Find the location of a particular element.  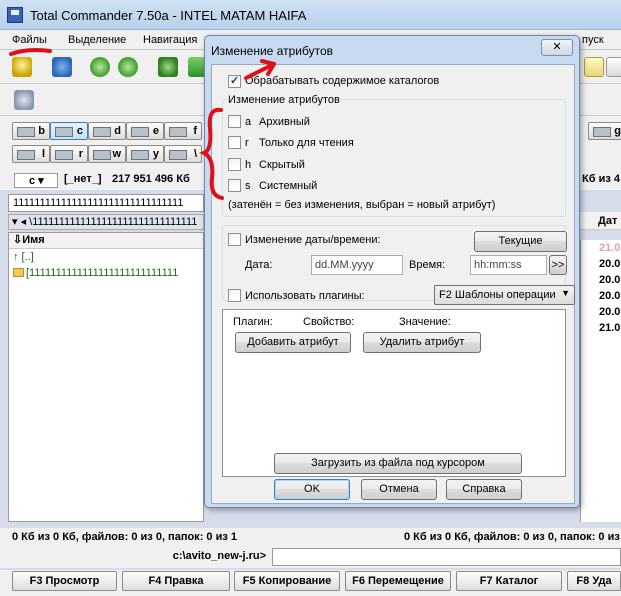

drive-select: c ▾ is located at coordinates (36, 180).